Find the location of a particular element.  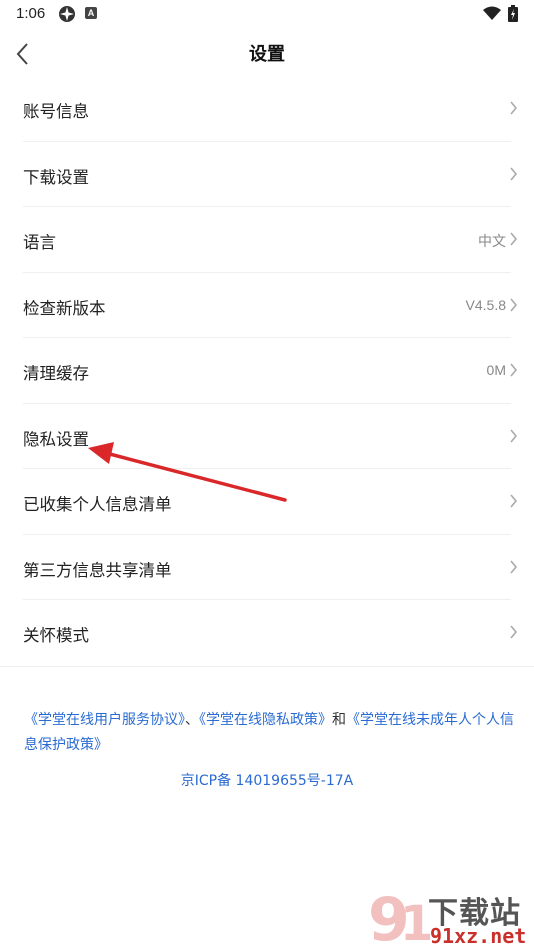

settings-item-label: 账号信息 is located at coordinates (56, 111).